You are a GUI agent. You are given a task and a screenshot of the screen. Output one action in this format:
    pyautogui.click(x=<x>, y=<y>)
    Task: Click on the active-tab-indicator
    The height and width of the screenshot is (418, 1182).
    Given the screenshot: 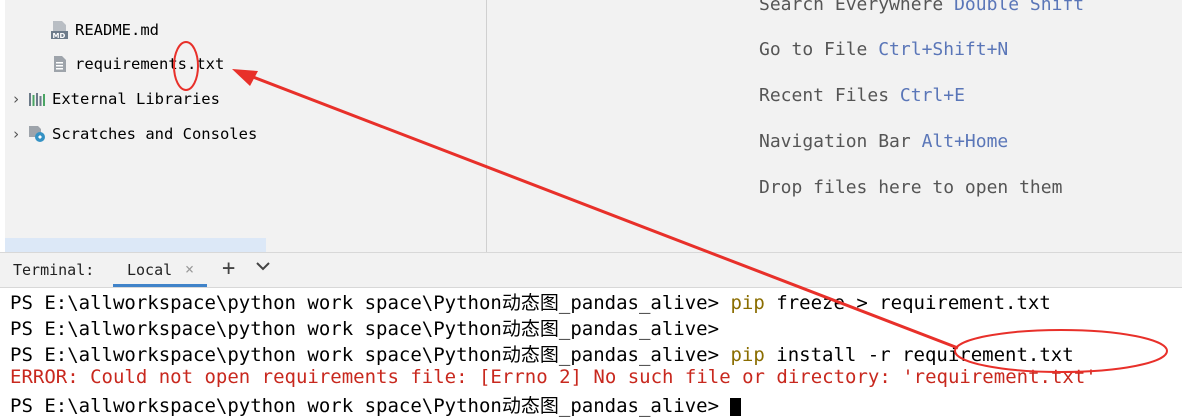 What is the action you would take?
    pyautogui.click(x=160, y=285)
    